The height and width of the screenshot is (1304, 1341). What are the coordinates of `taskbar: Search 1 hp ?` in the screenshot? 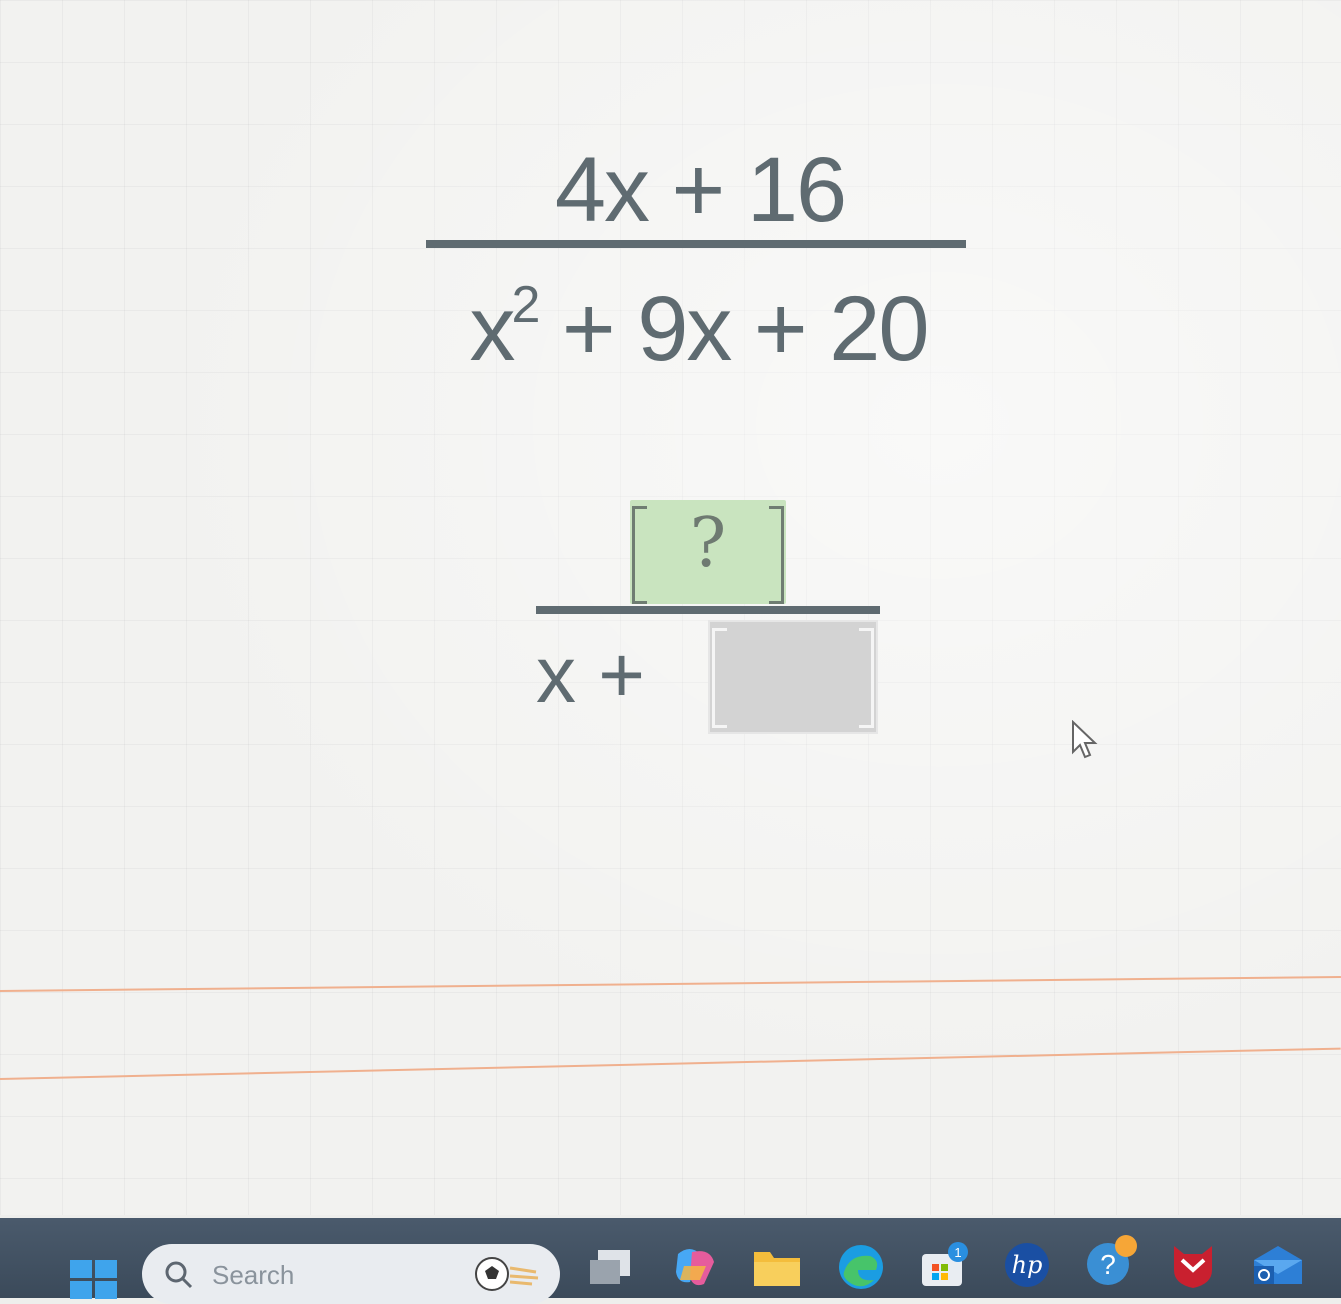 It's located at (670, 1261).